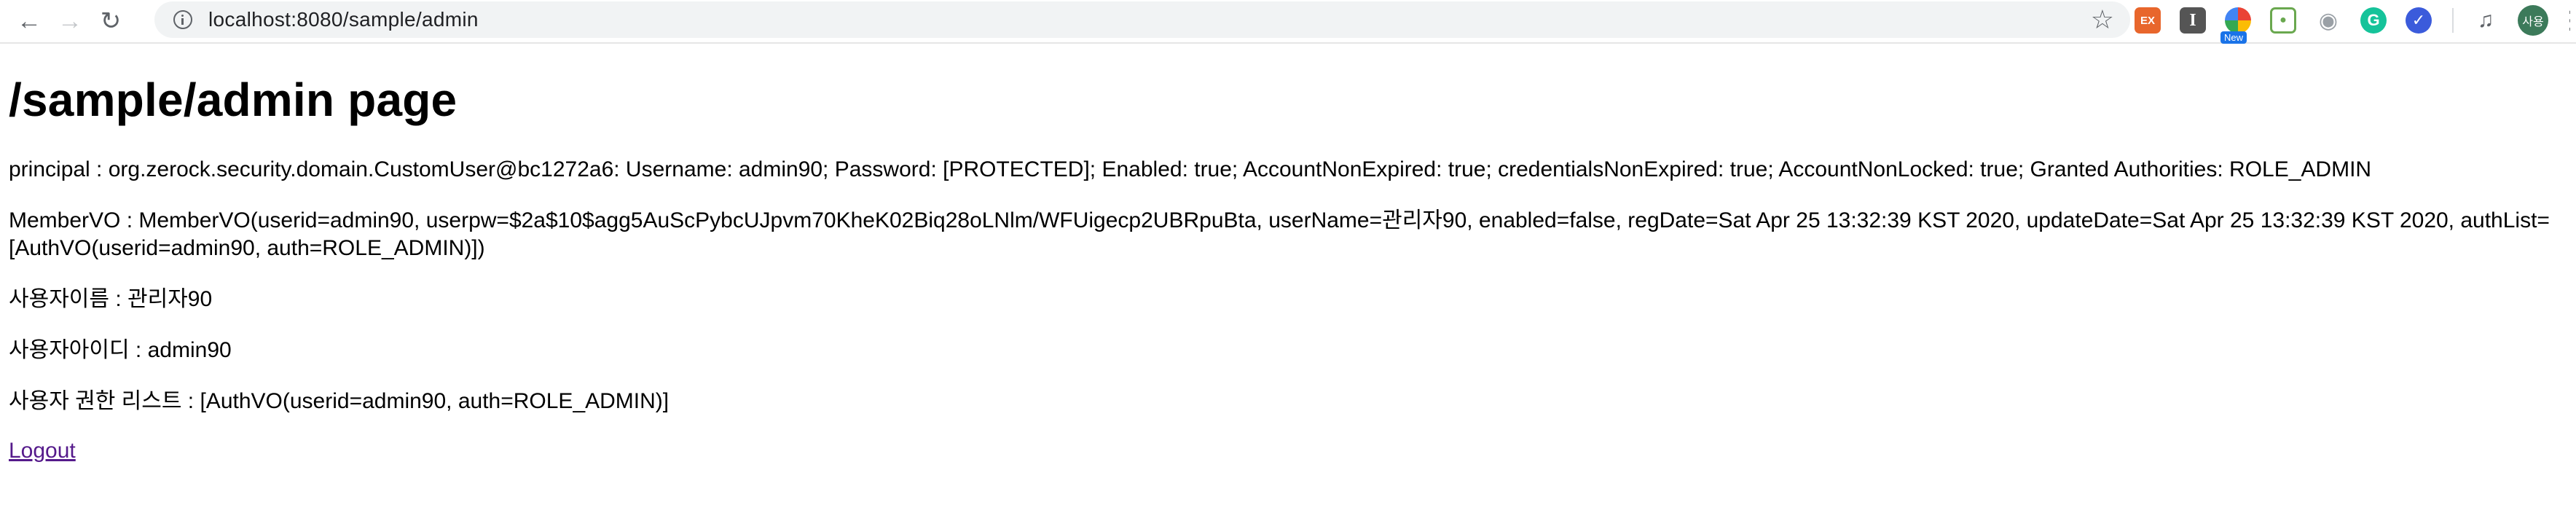 The image size is (2576, 513). What do you see at coordinates (182, 19) in the screenshot?
I see `site-info-icon` at bounding box center [182, 19].